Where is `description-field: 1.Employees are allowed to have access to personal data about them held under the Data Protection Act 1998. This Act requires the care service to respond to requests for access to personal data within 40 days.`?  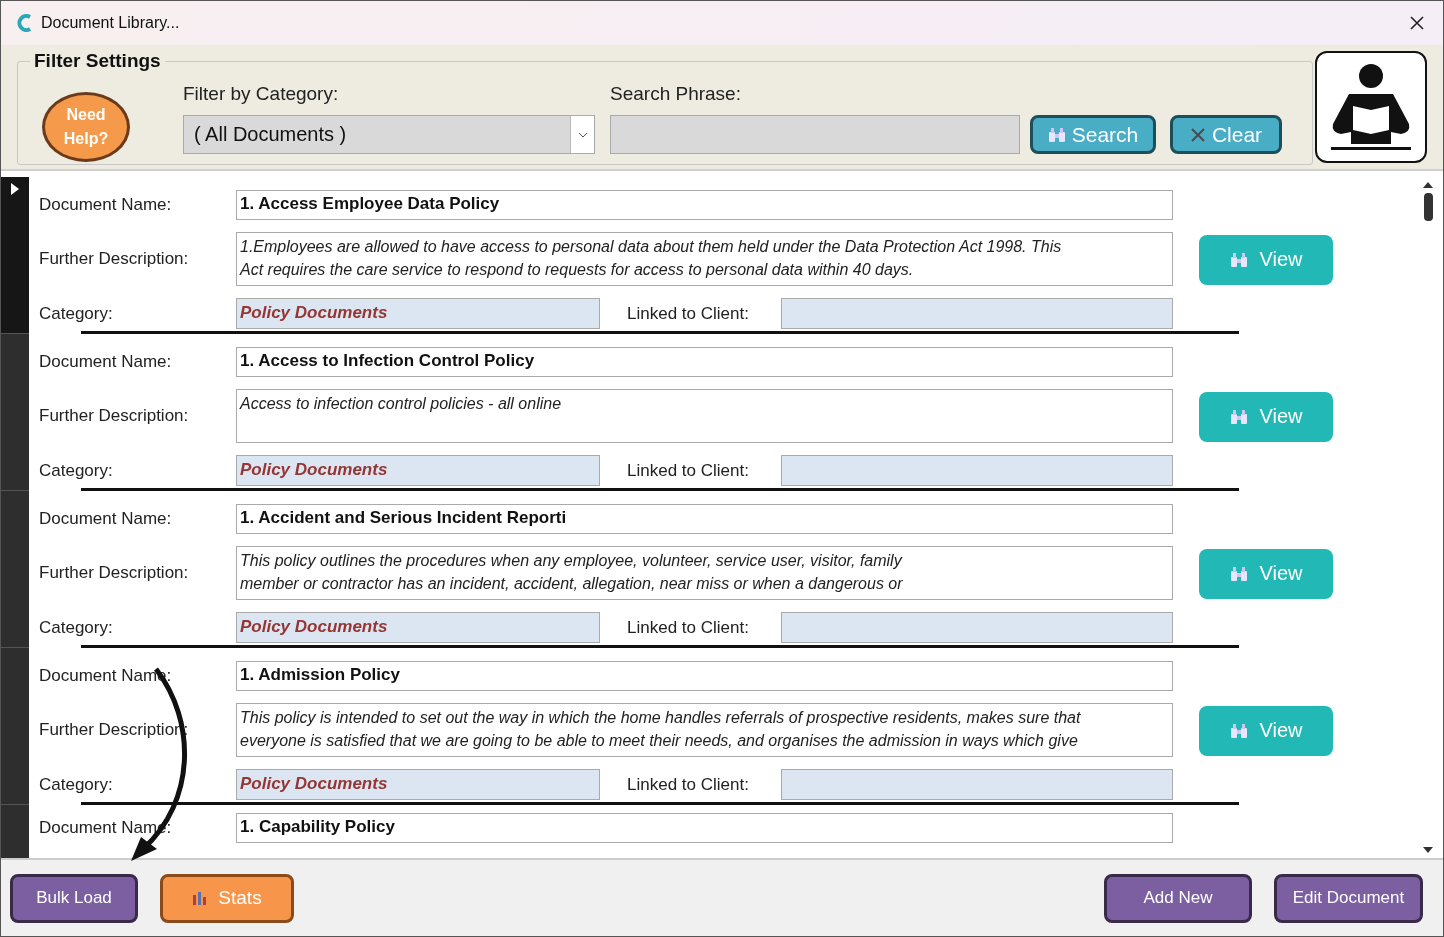
description-field: 1.Employees are allowed to have access to personal data about them held under the Data Protection Act 1998. This Act requires the care service to respond to requests for access to personal data within 40 days. is located at coordinates (704, 259).